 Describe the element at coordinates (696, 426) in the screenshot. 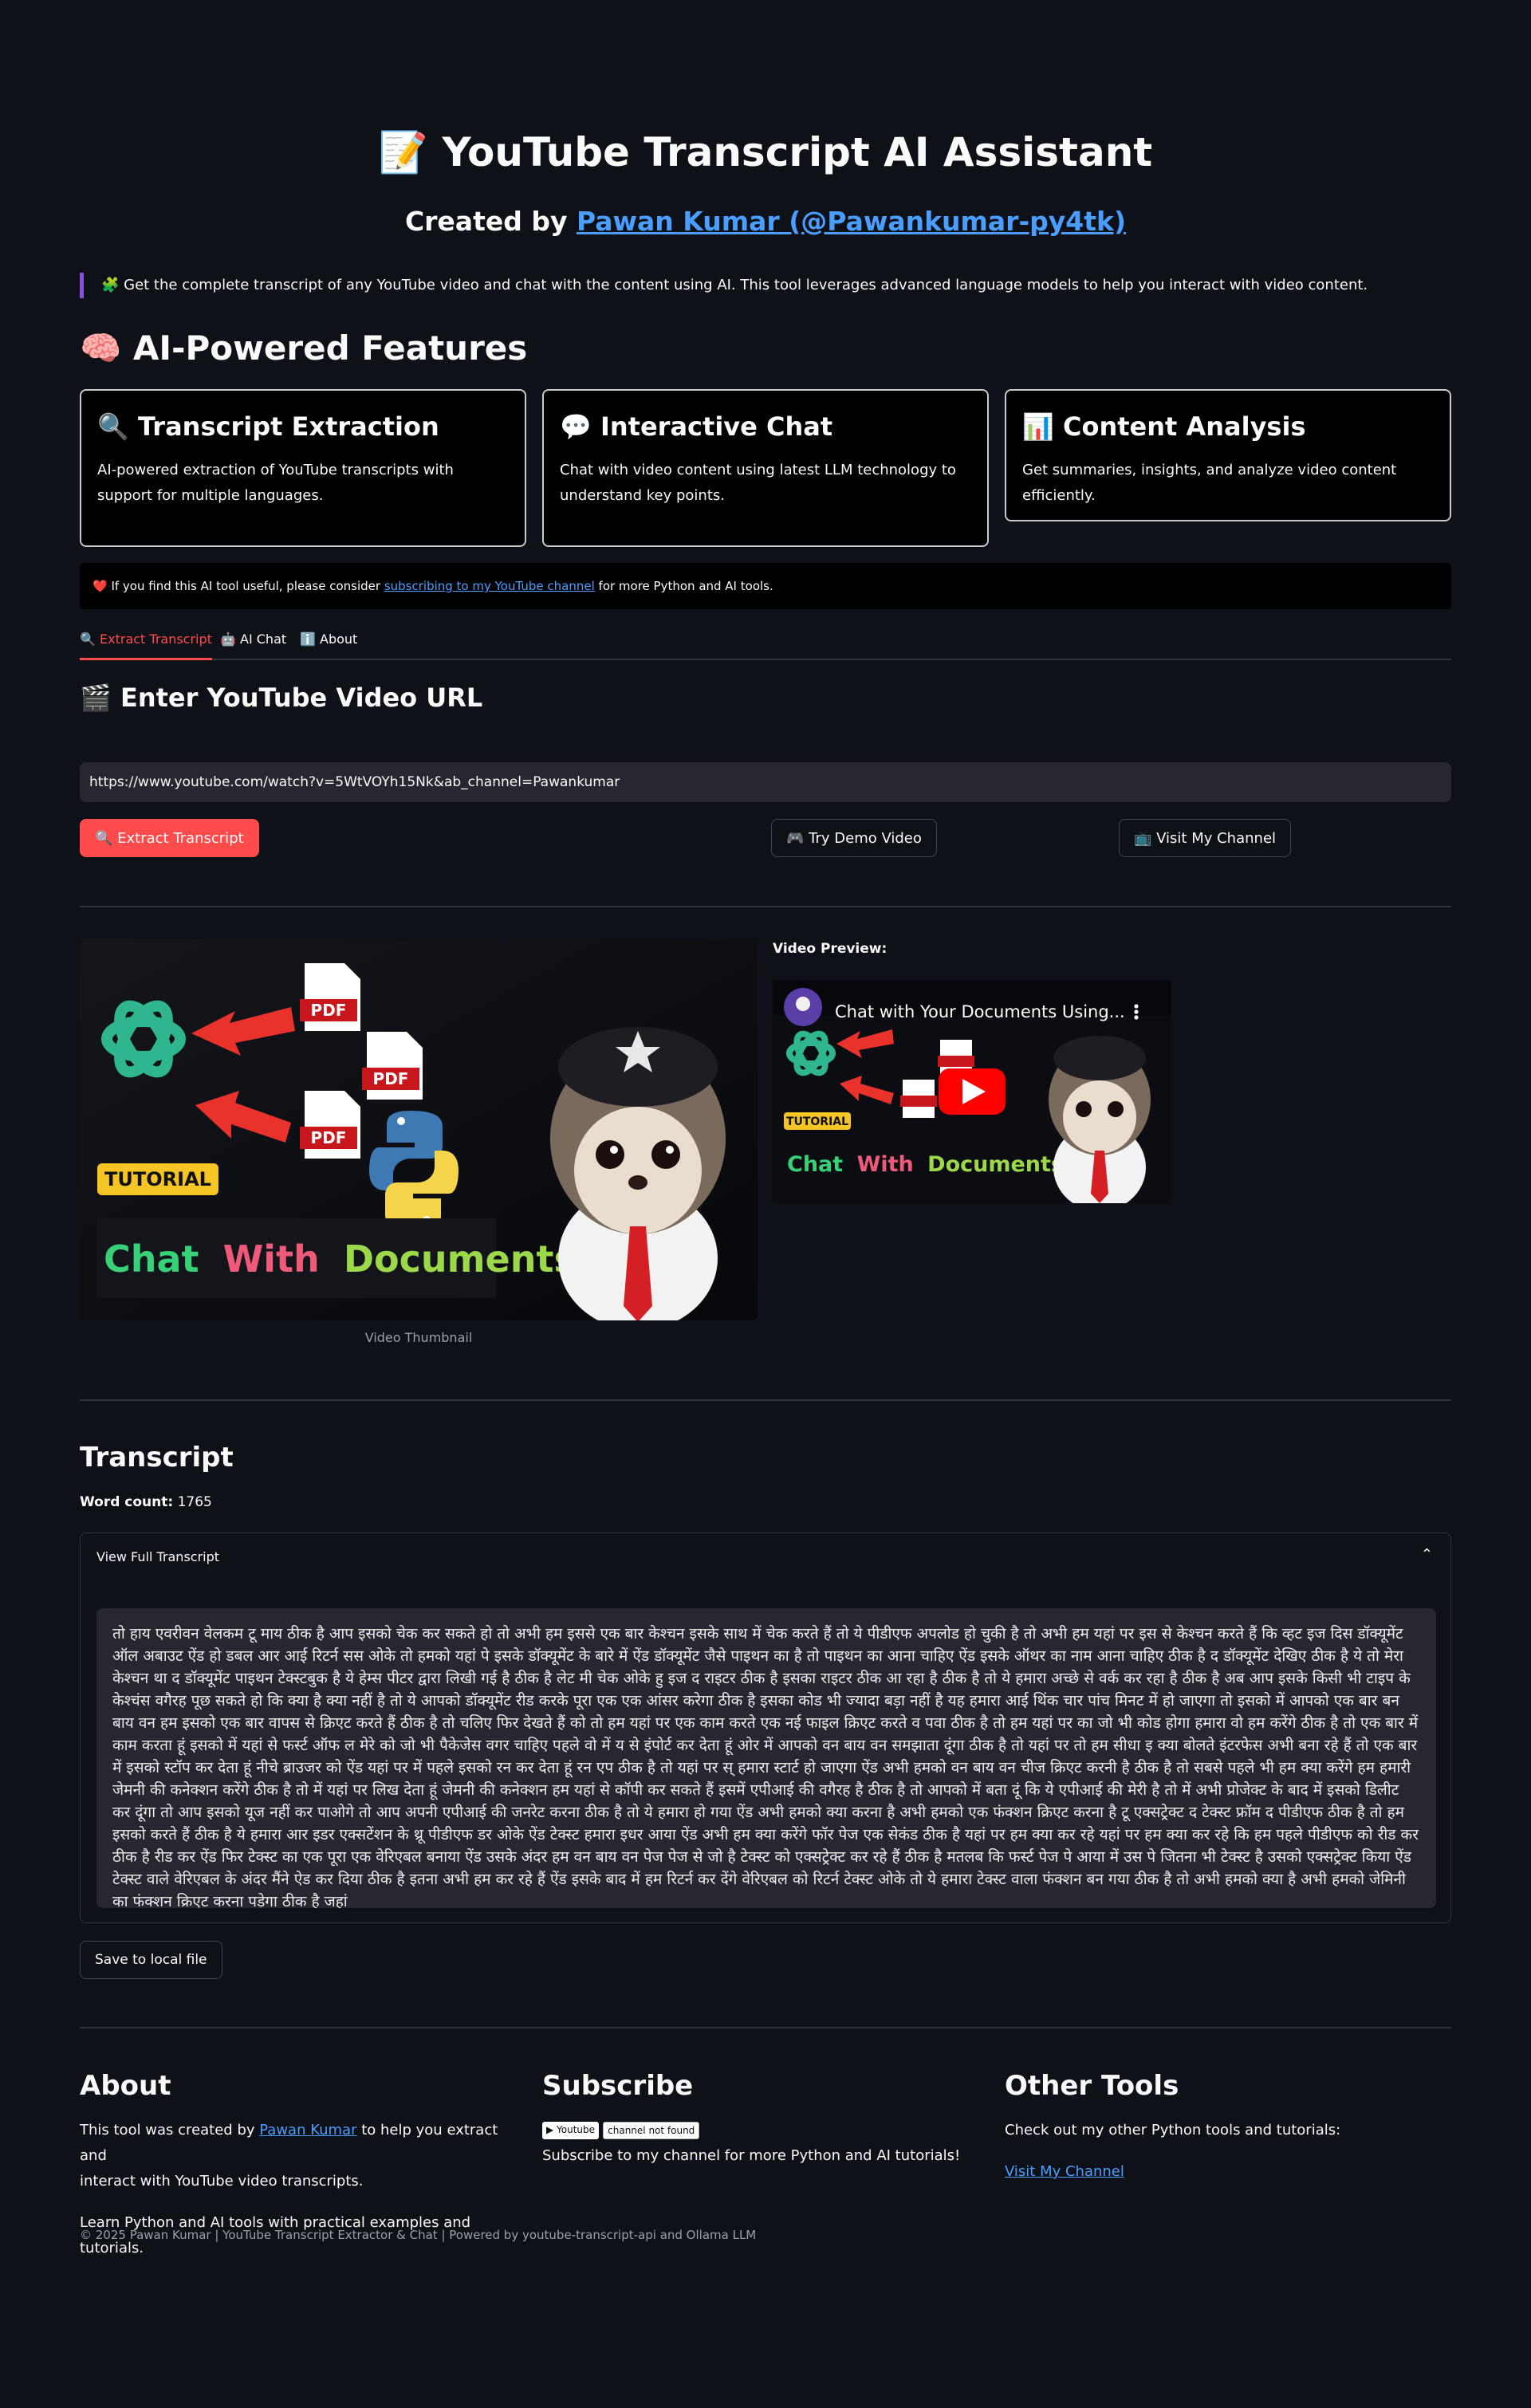

I see `feature-card-title: 💬 Interactive Chat` at that location.